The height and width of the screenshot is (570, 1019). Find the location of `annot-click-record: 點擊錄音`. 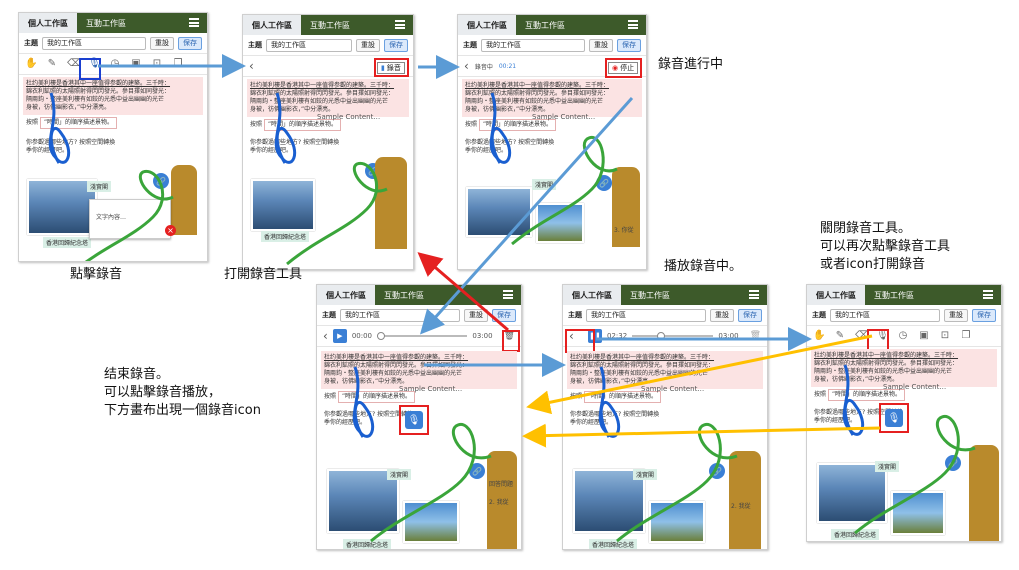

annot-click-record: 點擊錄音 is located at coordinates (96, 274).